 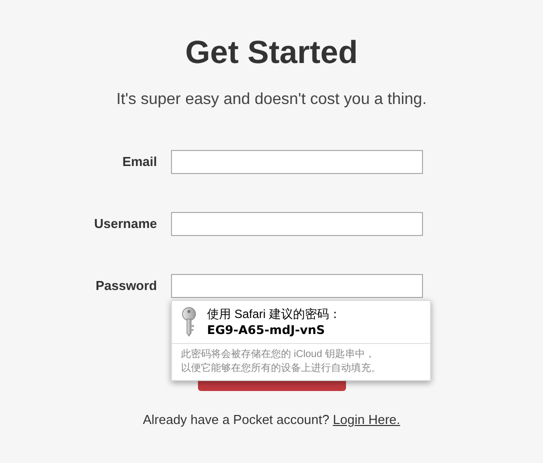 I want to click on login-prompt: Already have a Pocket account? Login Here., so click(x=271, y=420).